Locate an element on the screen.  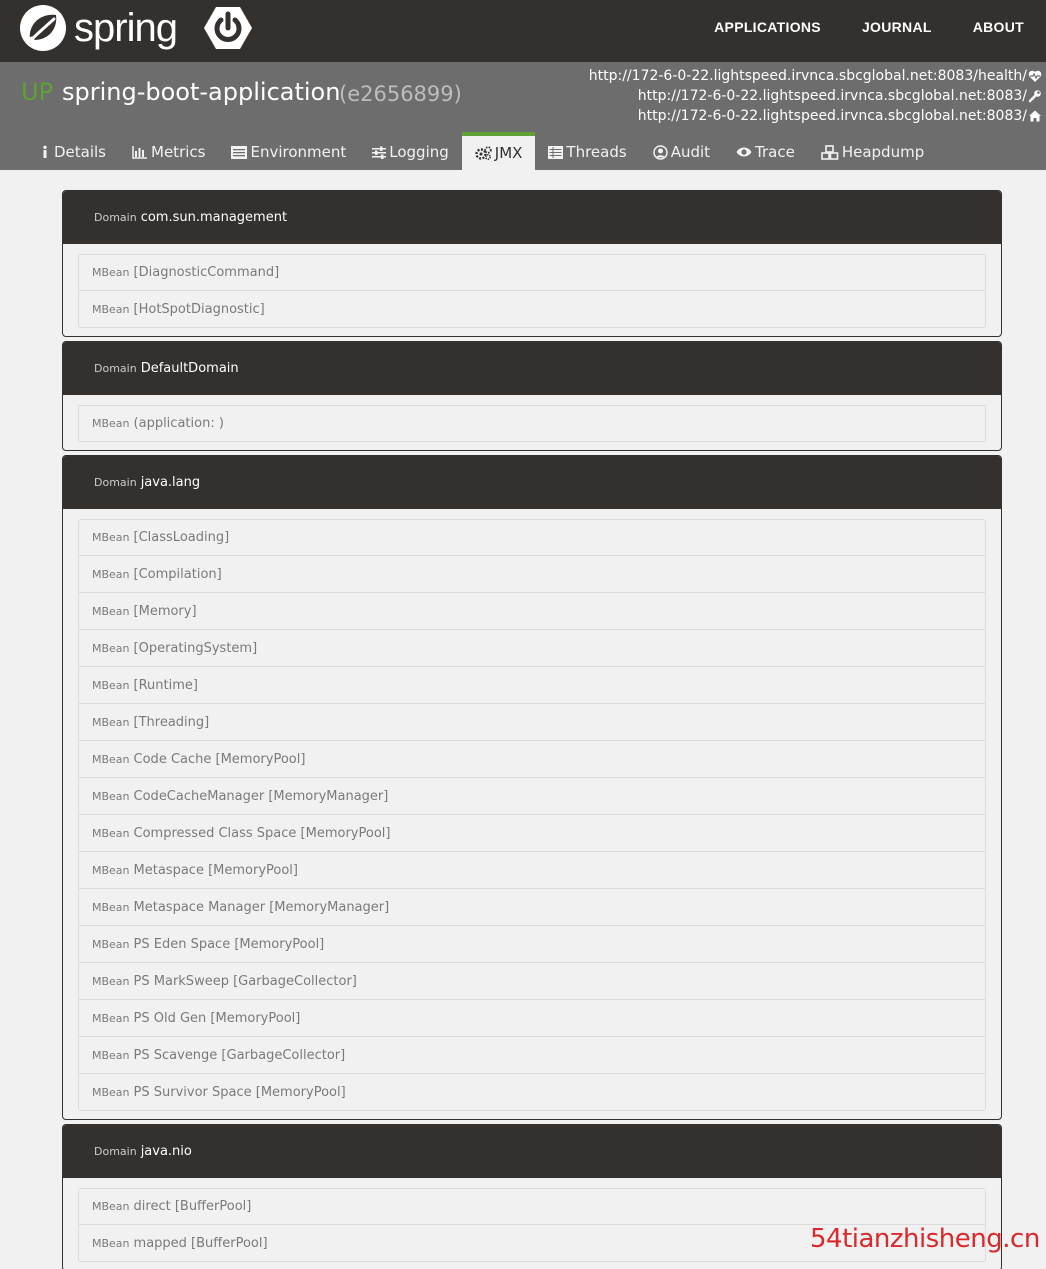
mbean-name: (application: ) is located at coordinates (178, 423).